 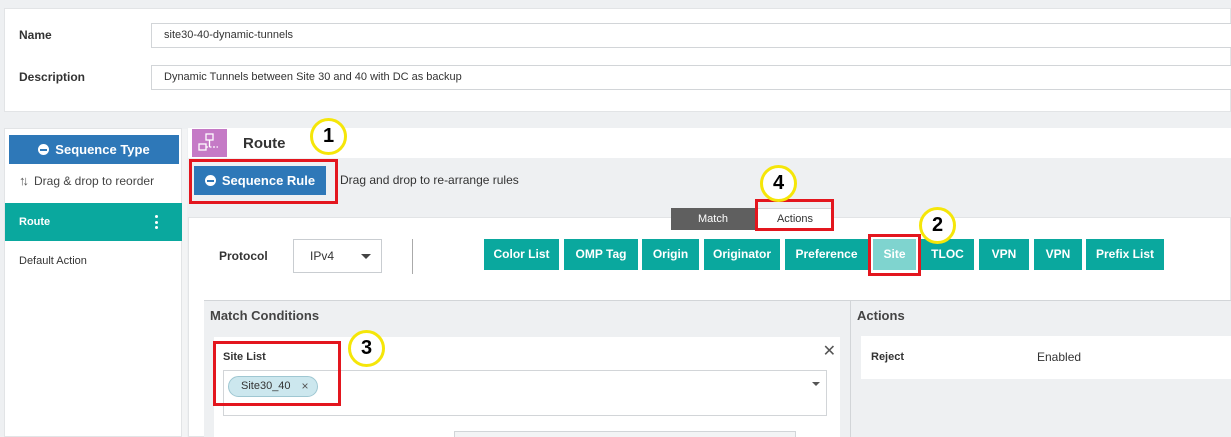 I want to click on step-marker-3: 3, so click(x=366, y=348).